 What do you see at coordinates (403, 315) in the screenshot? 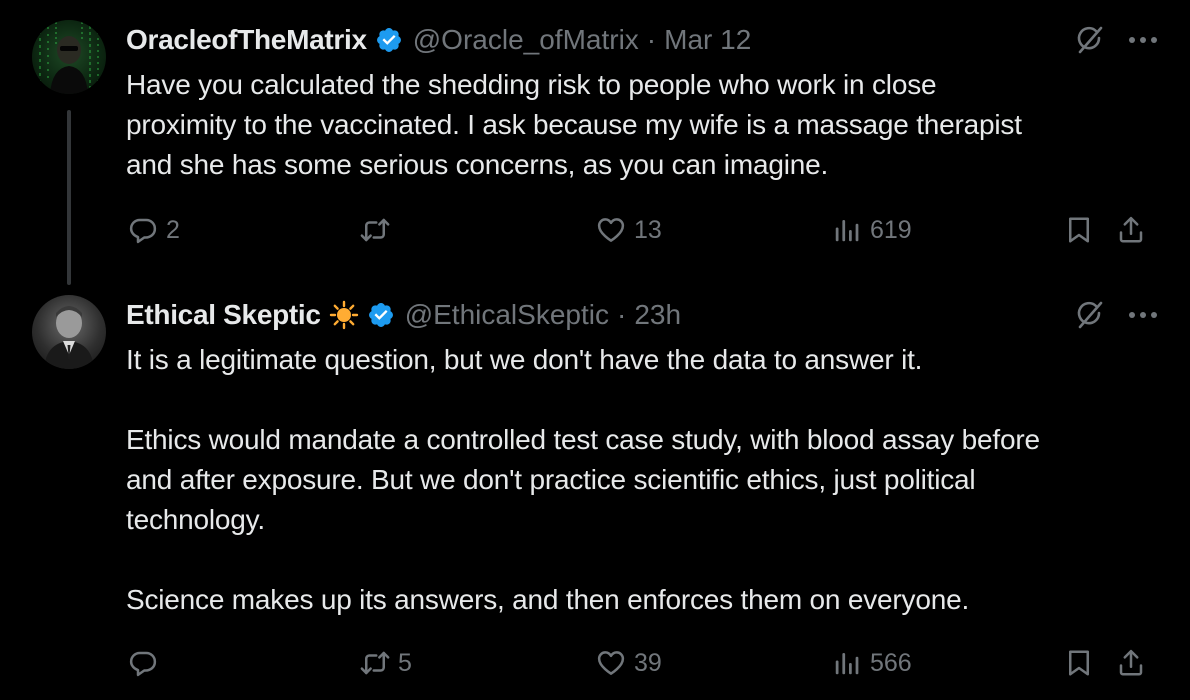
I see `tweet-header: Ethical Skeptic @EthicalSkeptic · 23h` at bounding box center [403, 315].